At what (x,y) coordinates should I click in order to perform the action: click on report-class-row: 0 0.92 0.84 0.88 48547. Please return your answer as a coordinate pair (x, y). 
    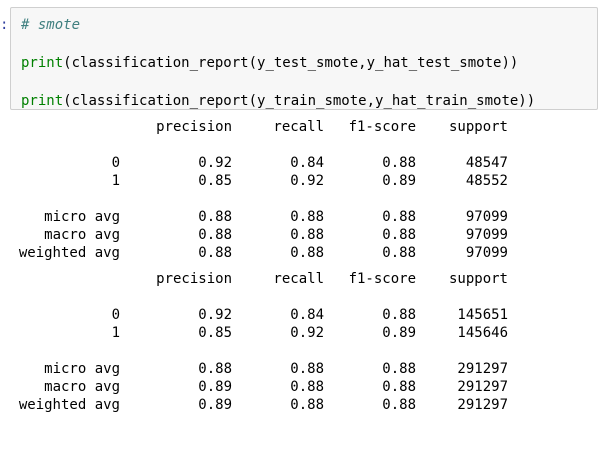
    Looking at the image, I should click on (290, 163).